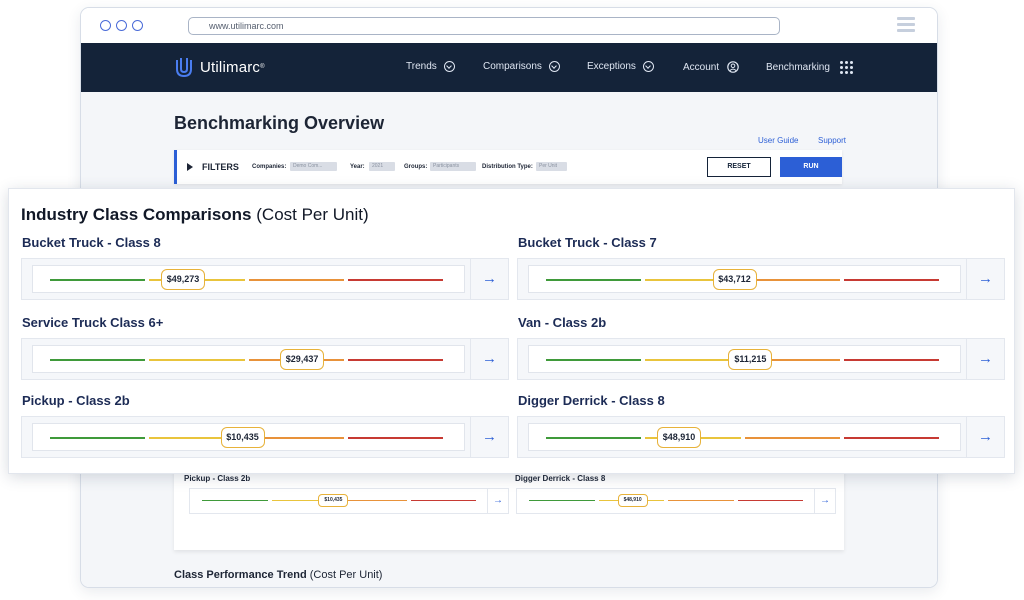 Image resolution: width=1024 pixels, height=600 pixels. What do you see at coordinates (551, 166) in the screenshot?
I see `distribution-type-value: Per Unit` at bounding box center [551, 166].